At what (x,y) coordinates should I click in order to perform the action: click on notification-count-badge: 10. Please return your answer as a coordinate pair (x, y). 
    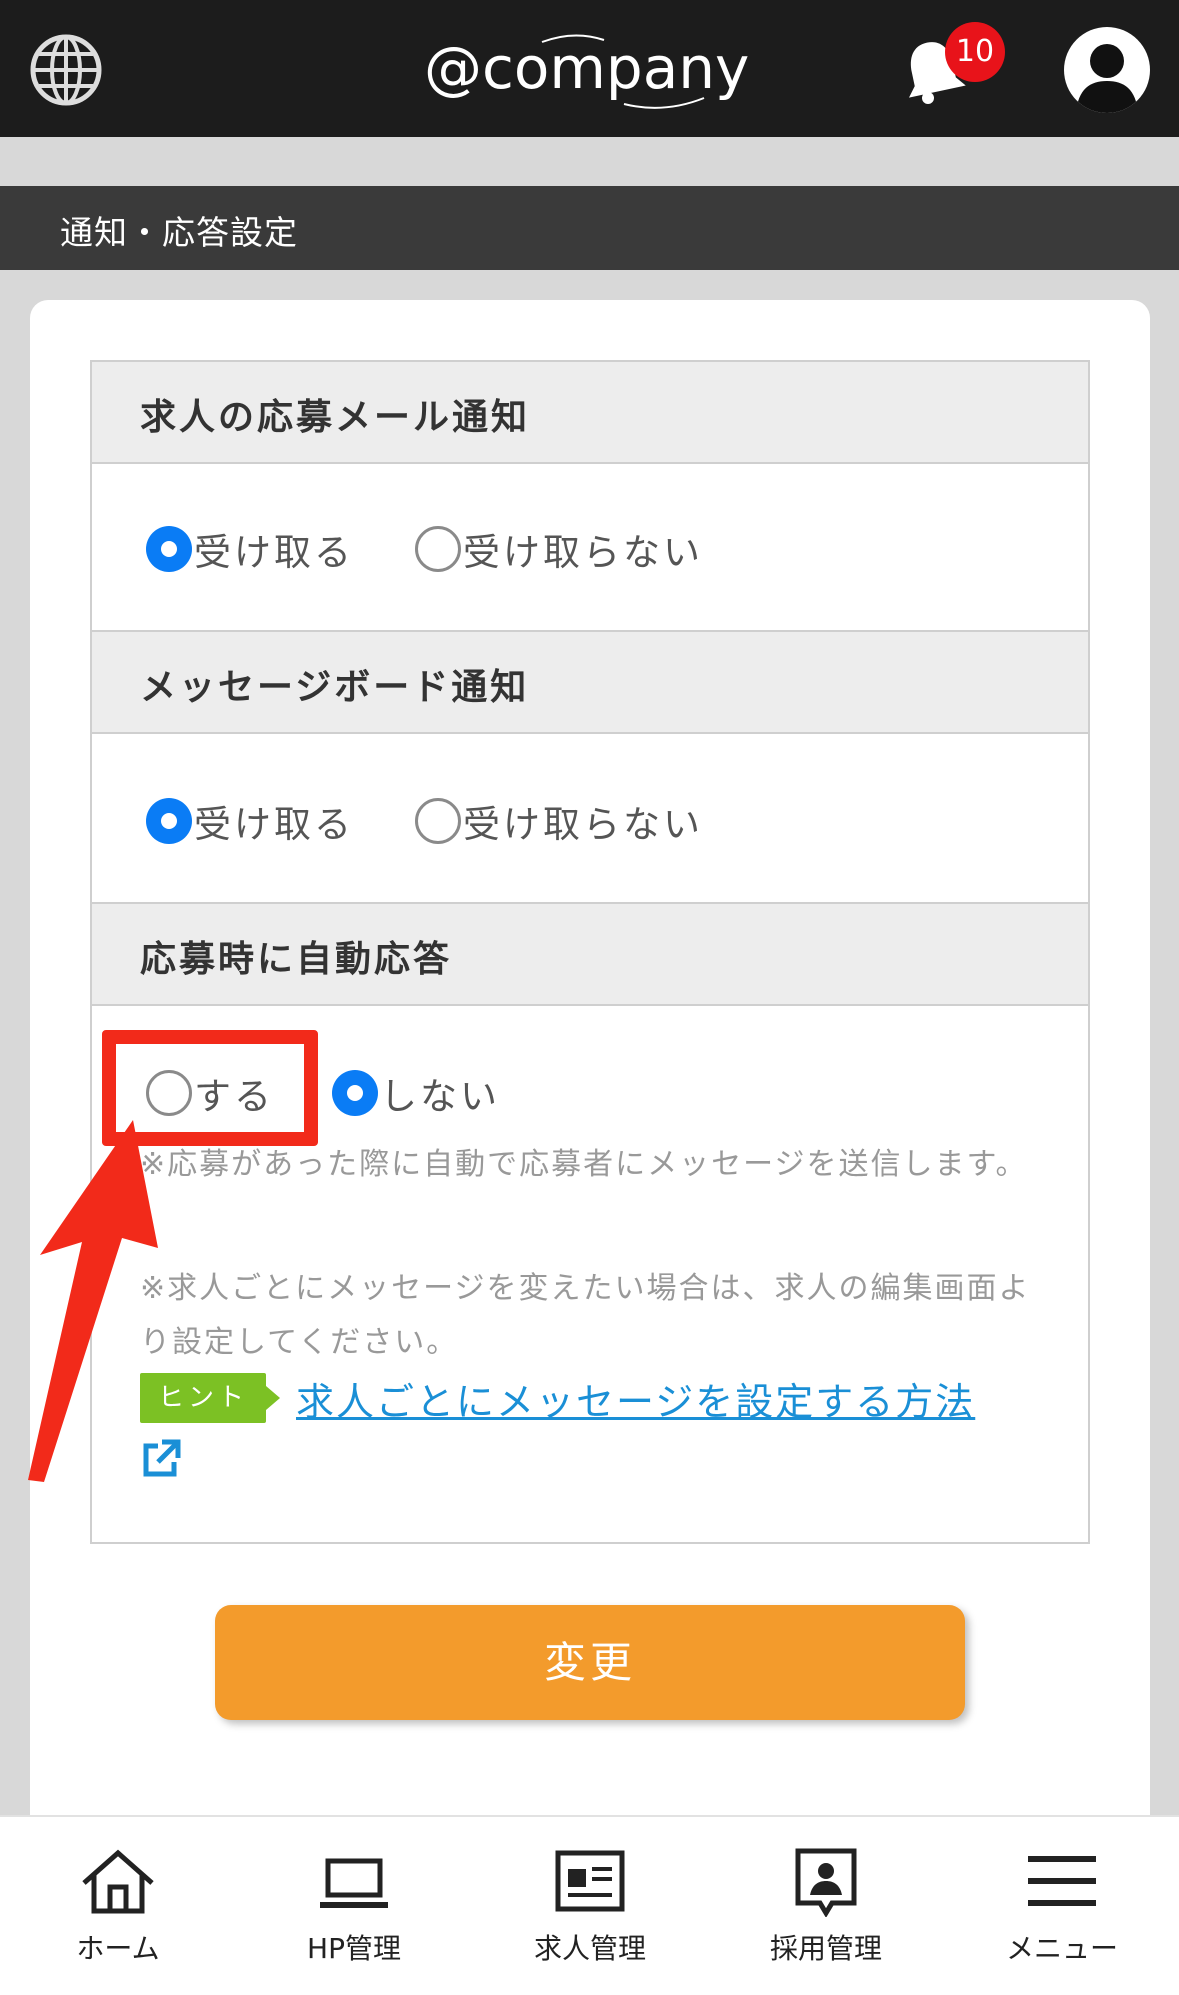
    Looking at the image, I should click on (975, 52).